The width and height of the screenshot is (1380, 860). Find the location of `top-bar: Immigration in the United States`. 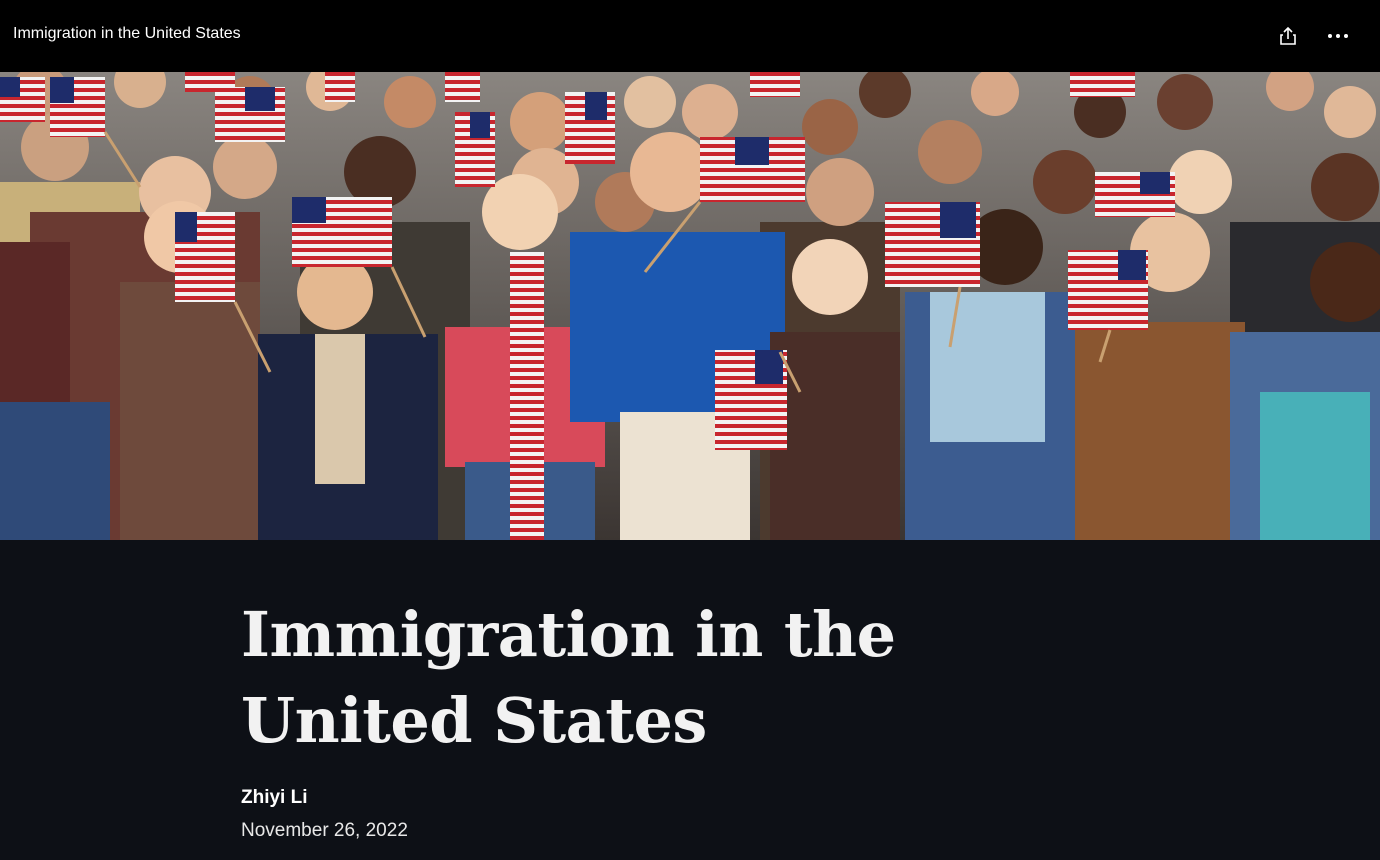

top-bar: Immigration in the United States is located at coordinates (690, 36).